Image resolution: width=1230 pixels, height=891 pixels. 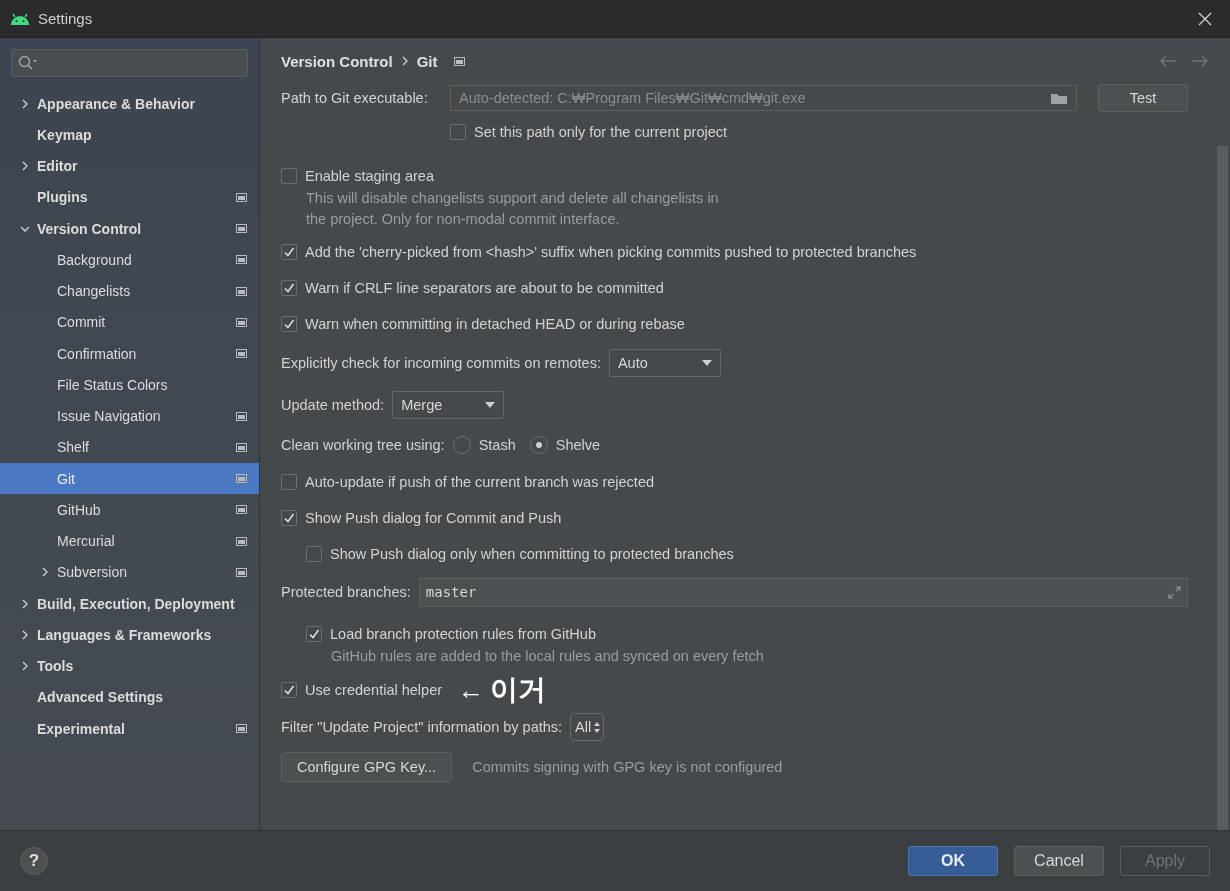 I want to click on tree-item: Shelf, so click(x=129, y=447).